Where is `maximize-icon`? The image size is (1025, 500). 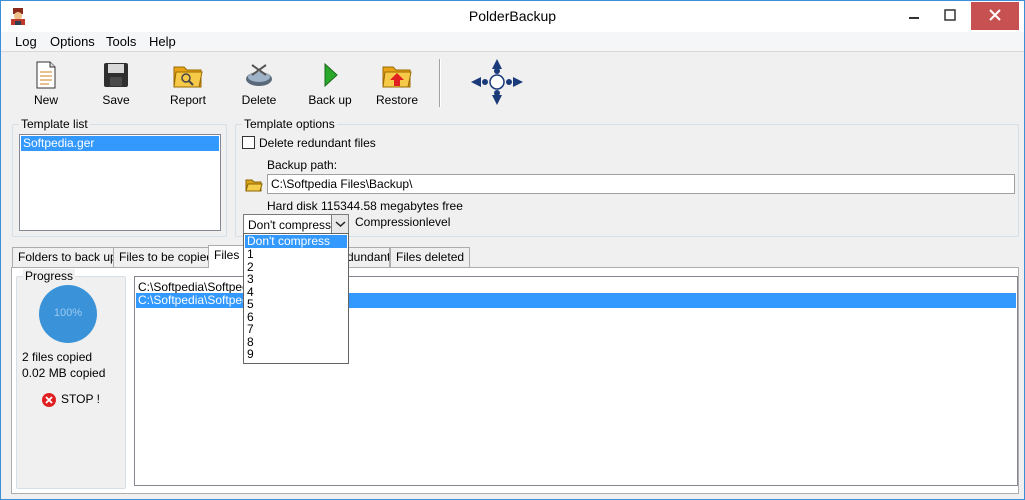 maximize-icon is located at coordinates (950, 15).